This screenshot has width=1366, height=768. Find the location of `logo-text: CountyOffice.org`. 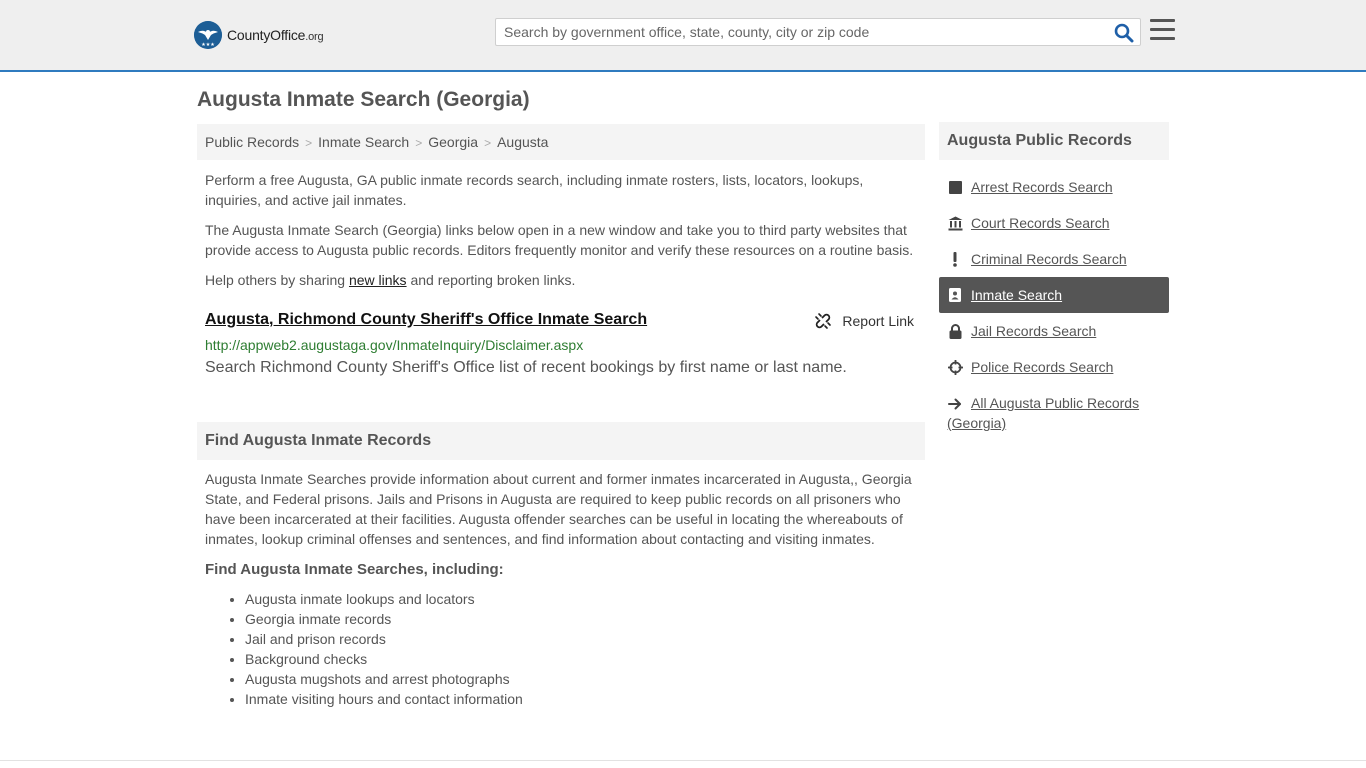

logo-text: CountyOffice.org is located at coordinates (275, 35).